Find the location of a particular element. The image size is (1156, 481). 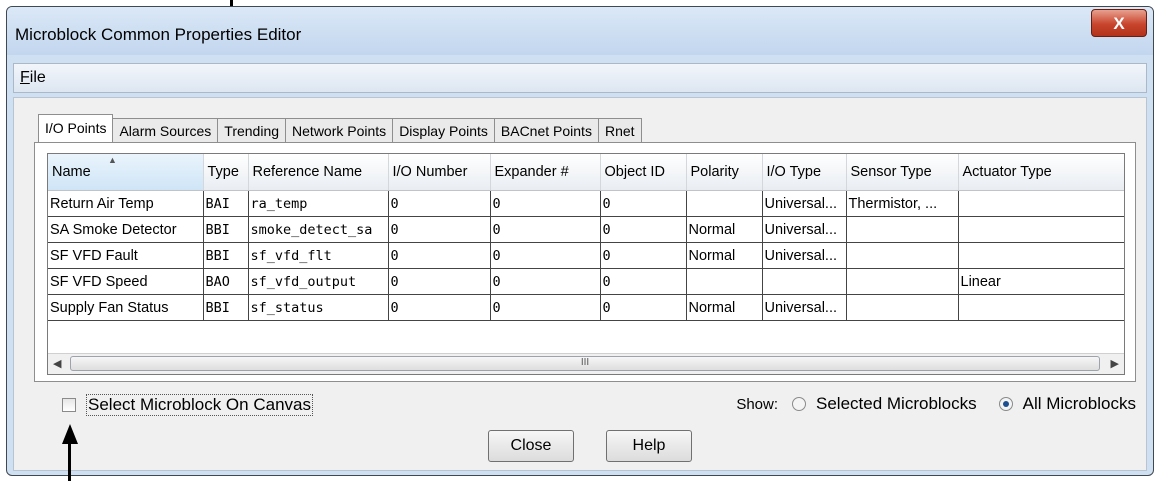

callout-arrowhead-bottom is located at coordinates (70, 434).